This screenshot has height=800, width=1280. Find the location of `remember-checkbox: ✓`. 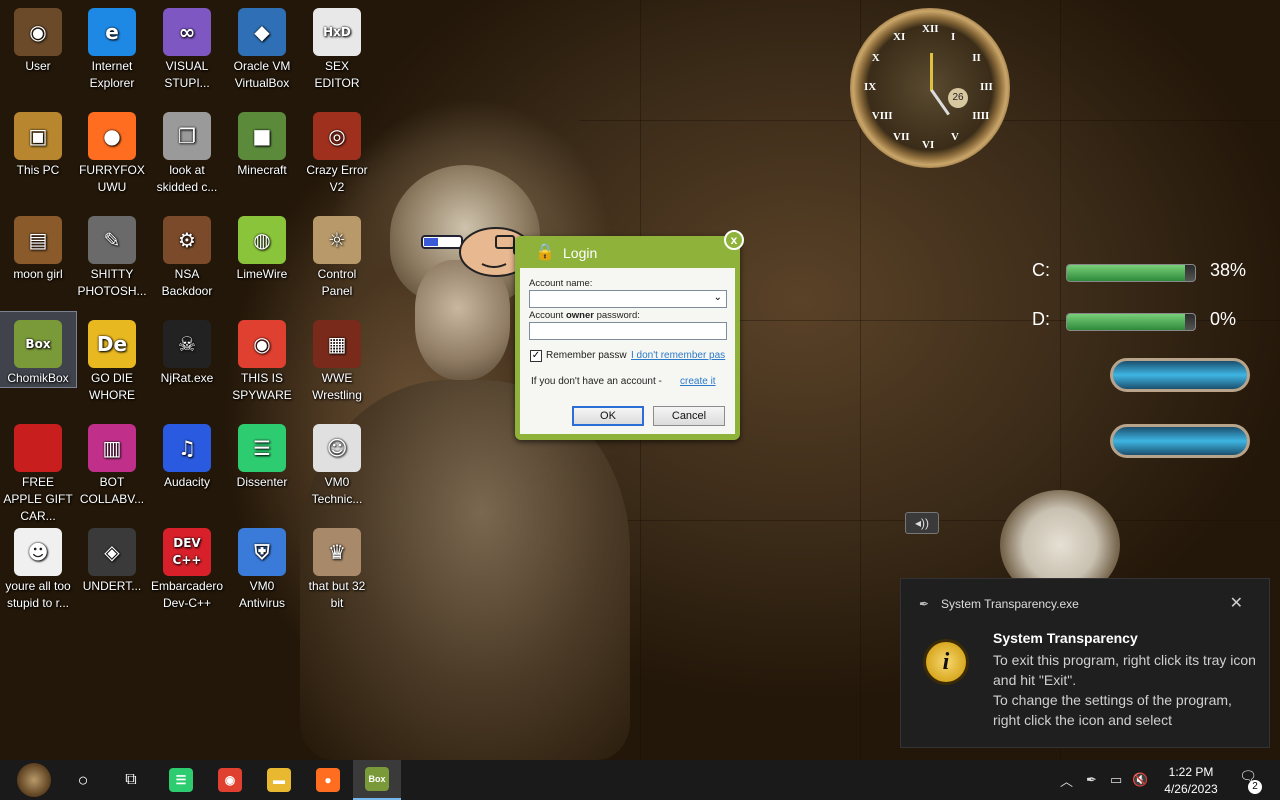

remember-checkbox: ✓ is located at coordinates (536, 356).